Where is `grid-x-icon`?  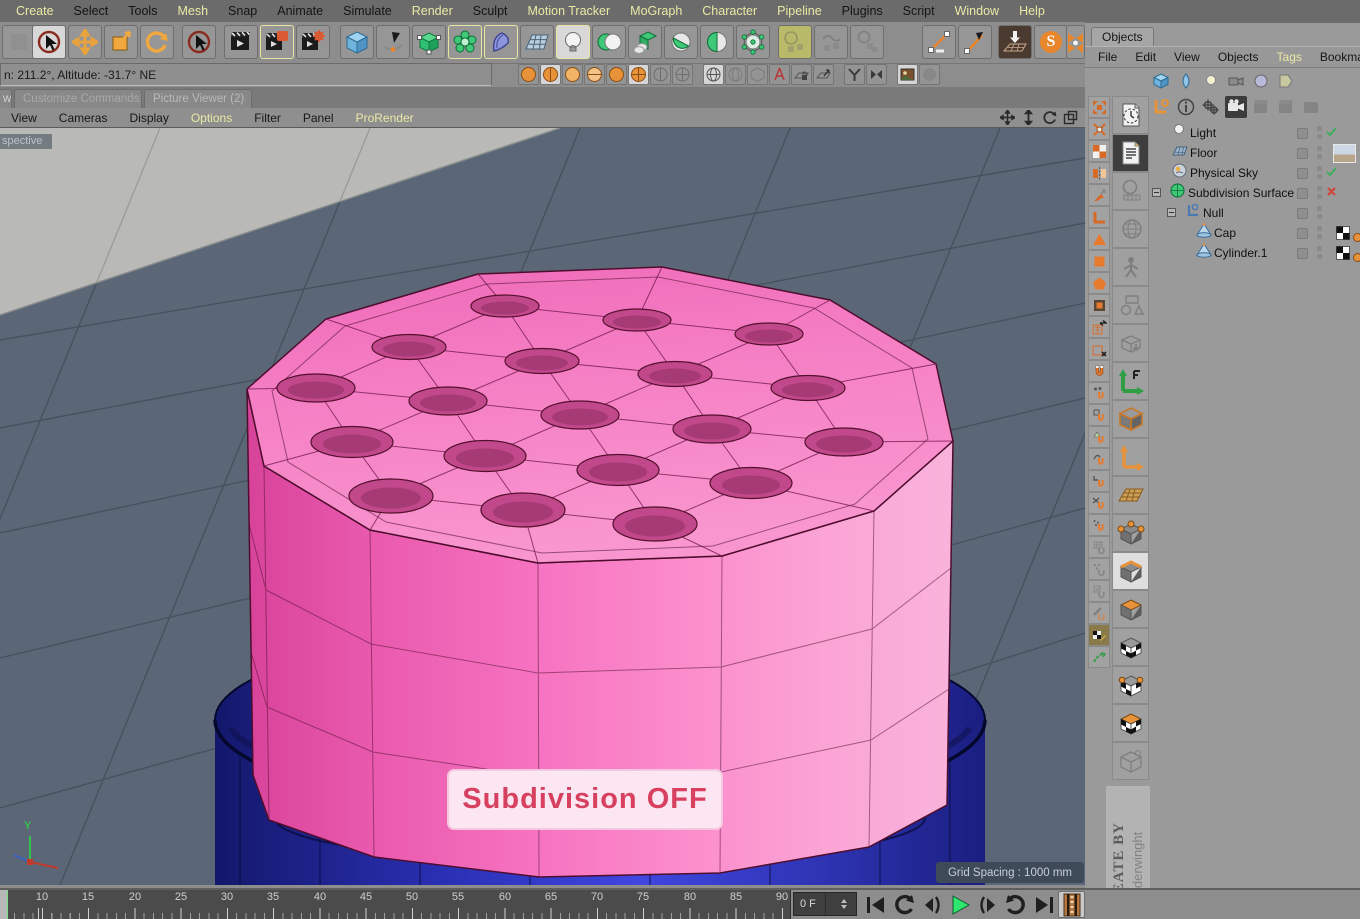
grid-x-icon is located at coordinates (1099, 349).